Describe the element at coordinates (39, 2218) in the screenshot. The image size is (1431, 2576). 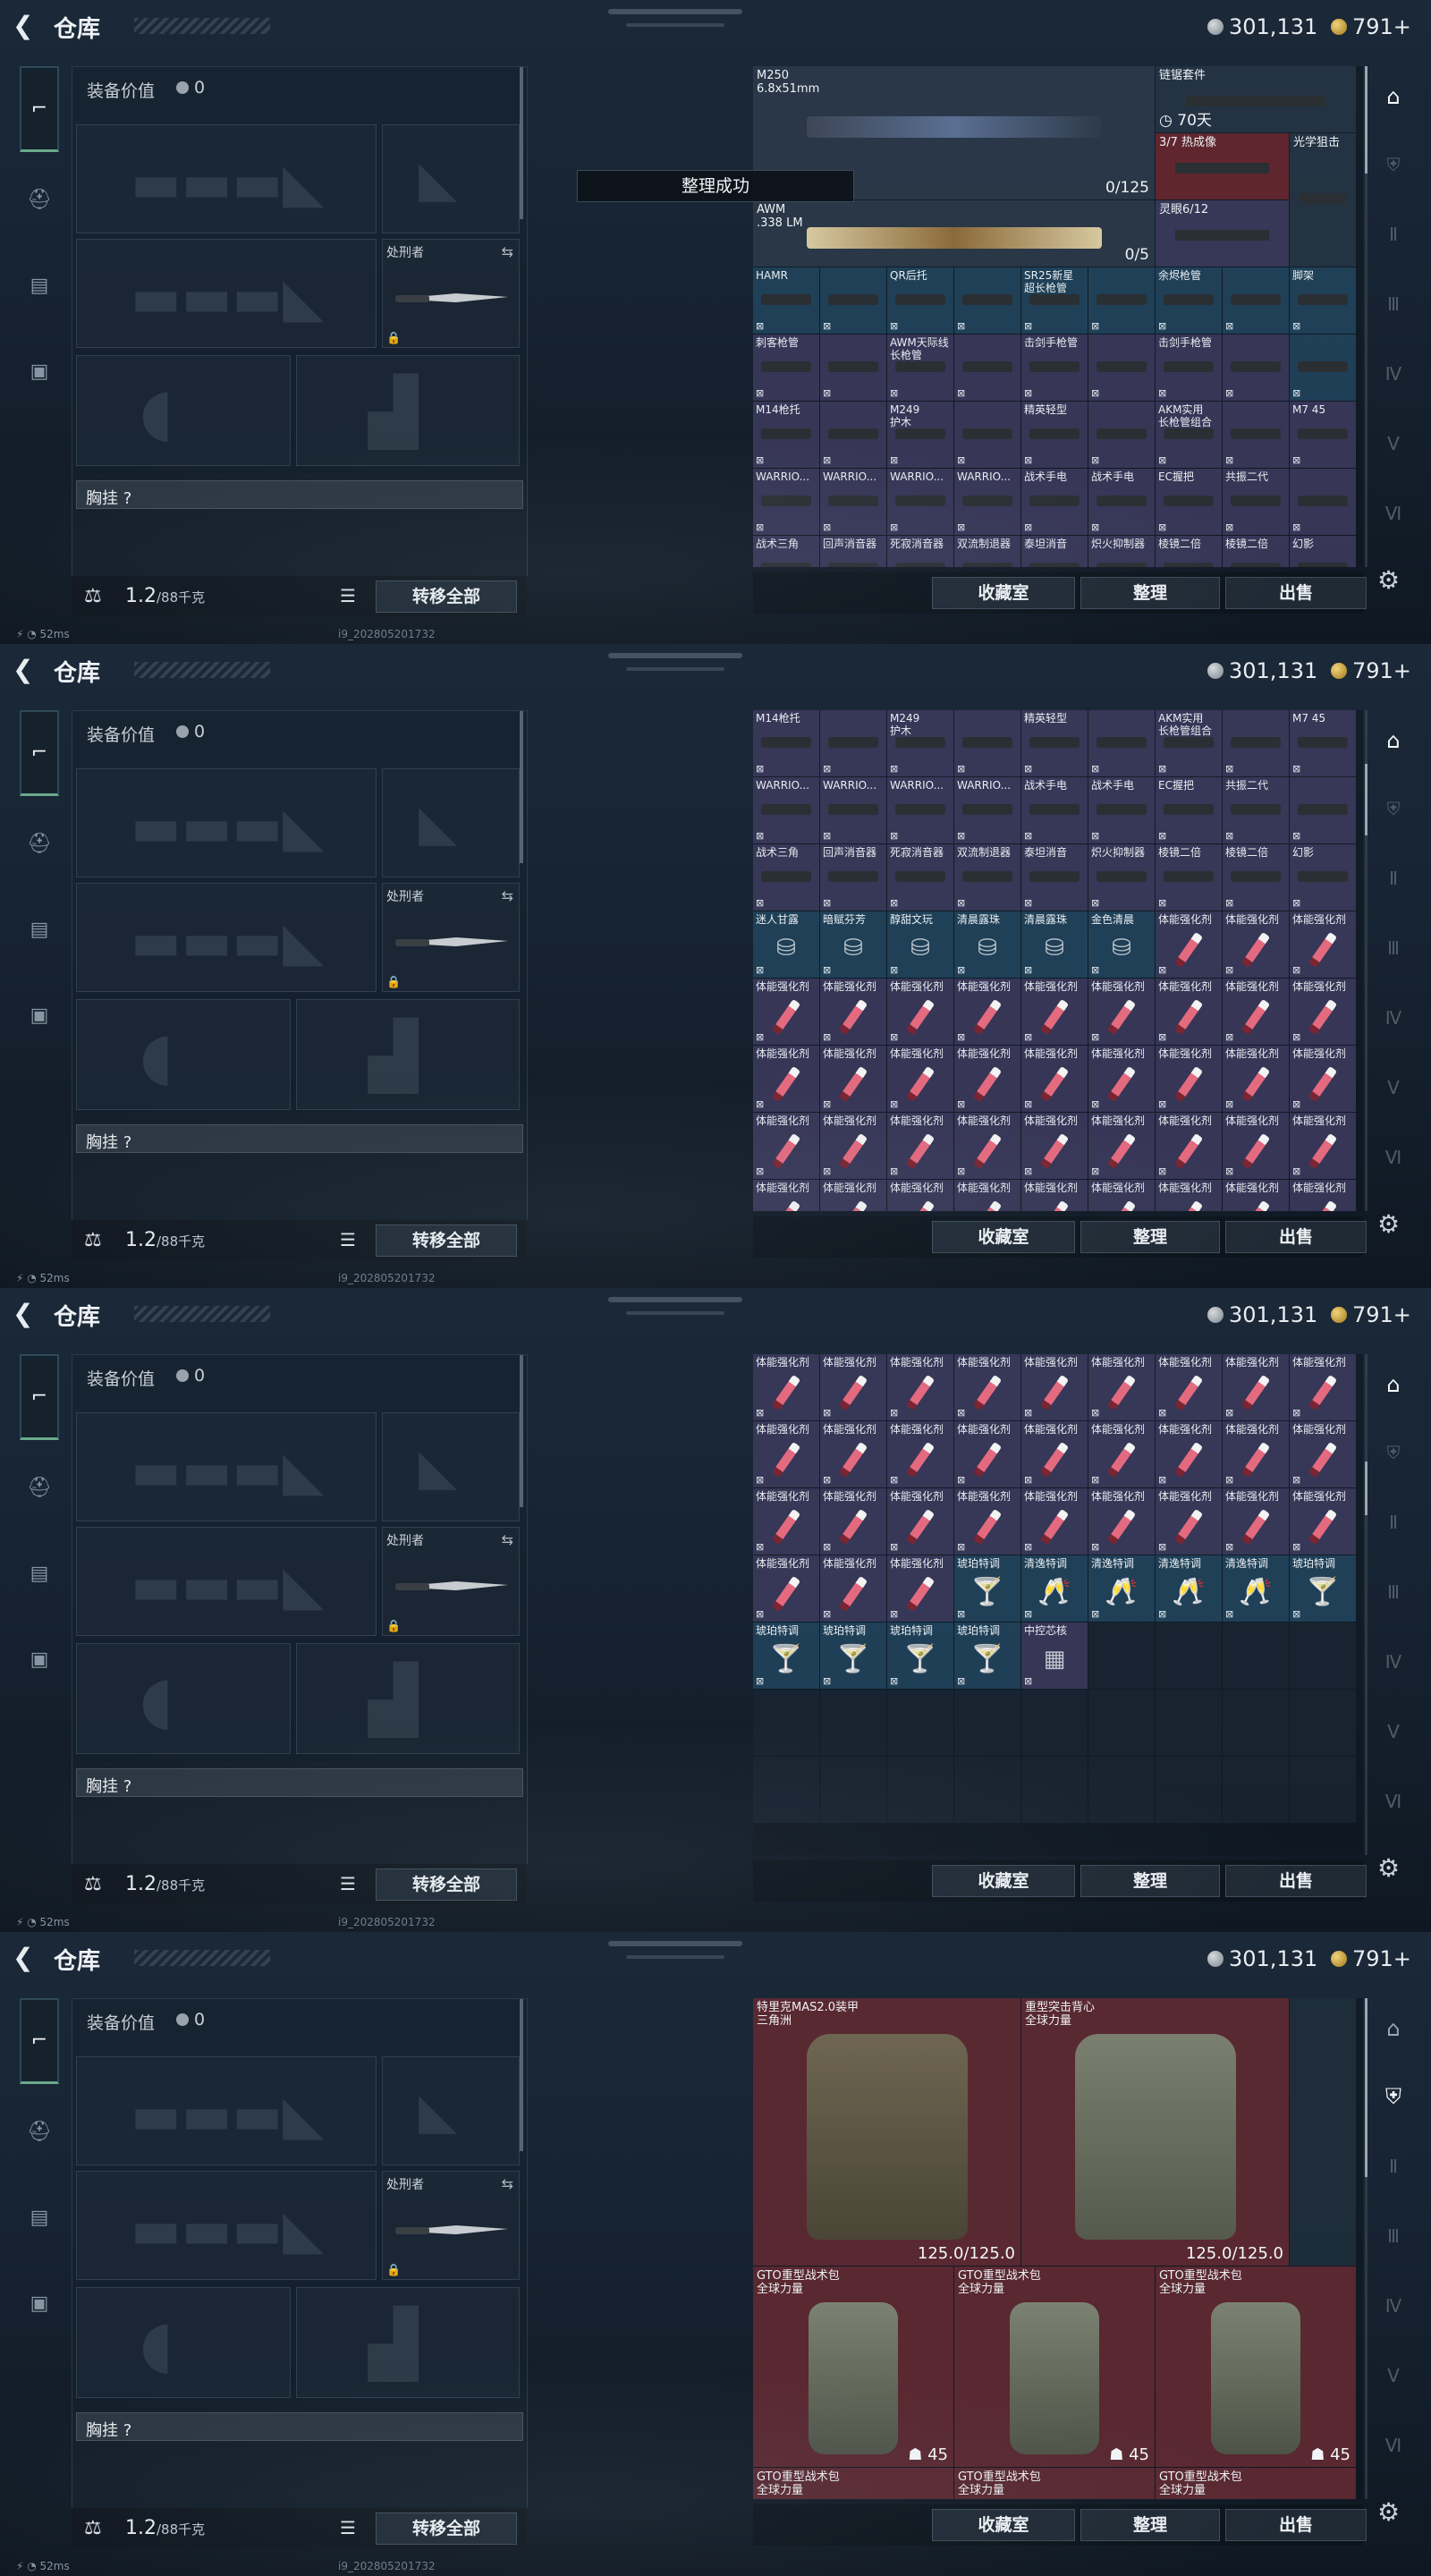
I see `vest-category-icon: ▤` at that location.